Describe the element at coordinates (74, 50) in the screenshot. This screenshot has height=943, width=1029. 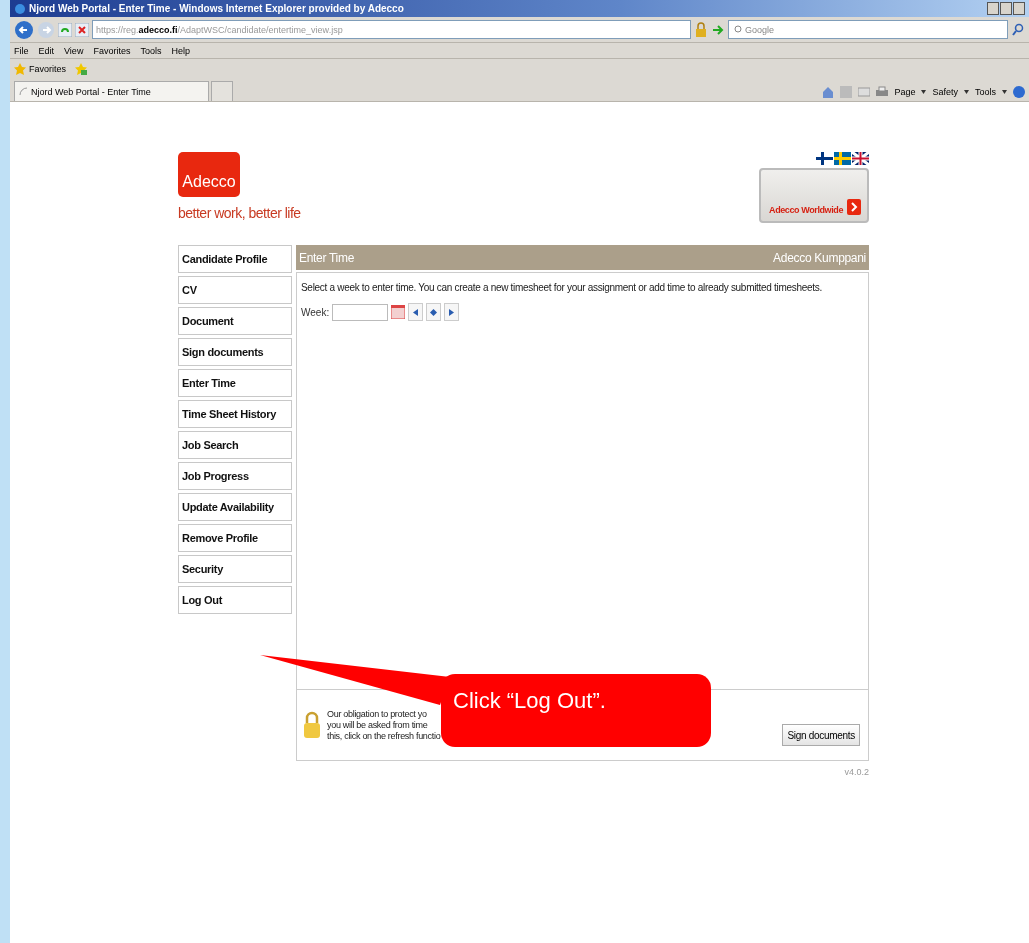
I see `menu-item: View` at that location.